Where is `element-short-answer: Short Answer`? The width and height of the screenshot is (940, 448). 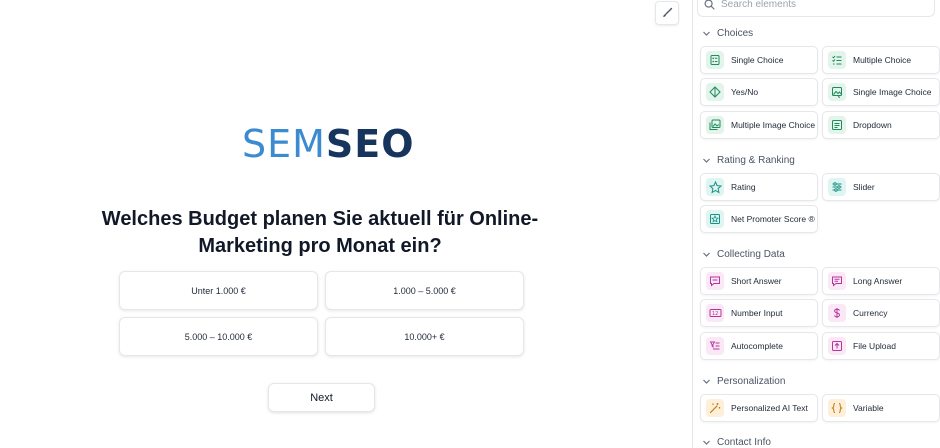 element-short-answer: Short Answer is located at coordinates (759, 281).